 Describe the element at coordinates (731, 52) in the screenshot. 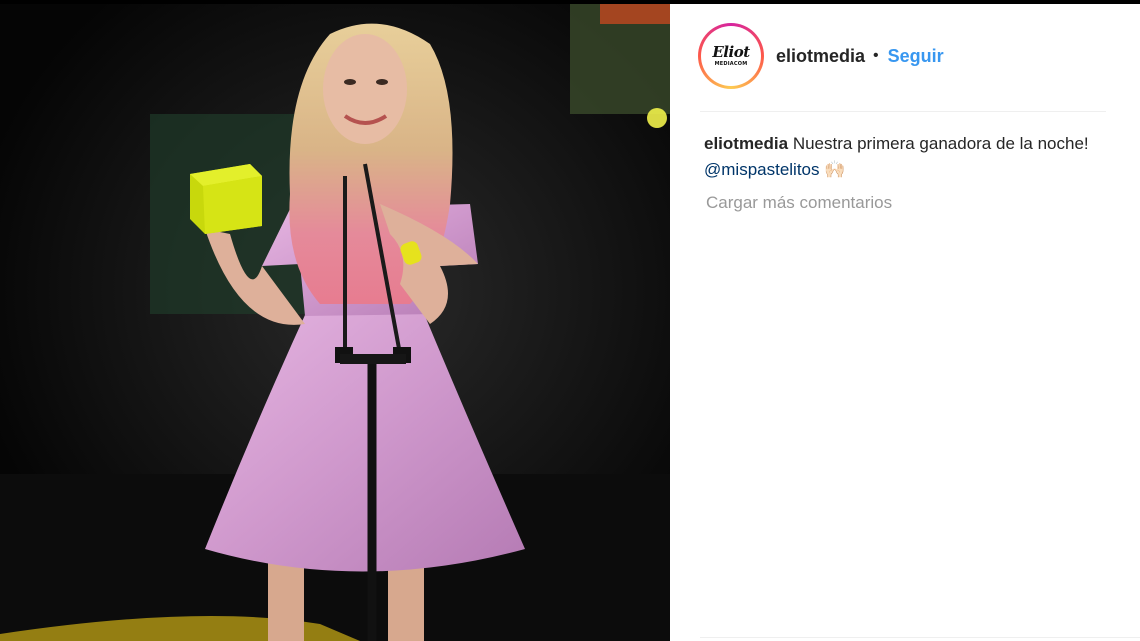

I see `logo-text: Eliot` at that location.